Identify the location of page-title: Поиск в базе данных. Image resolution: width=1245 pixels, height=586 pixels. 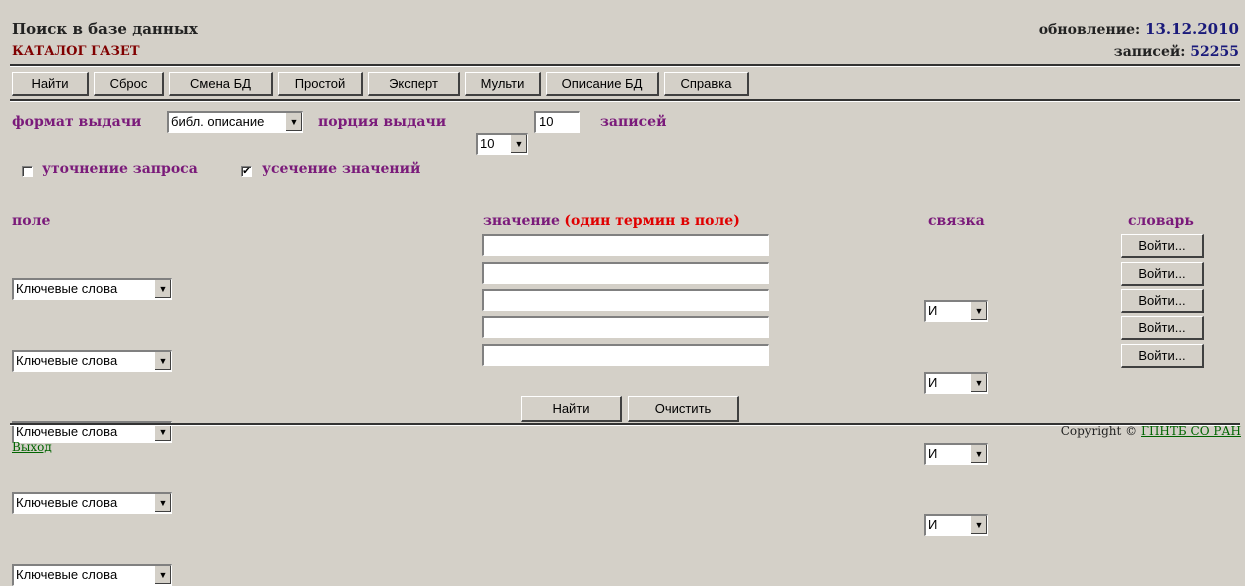
(105, 29).